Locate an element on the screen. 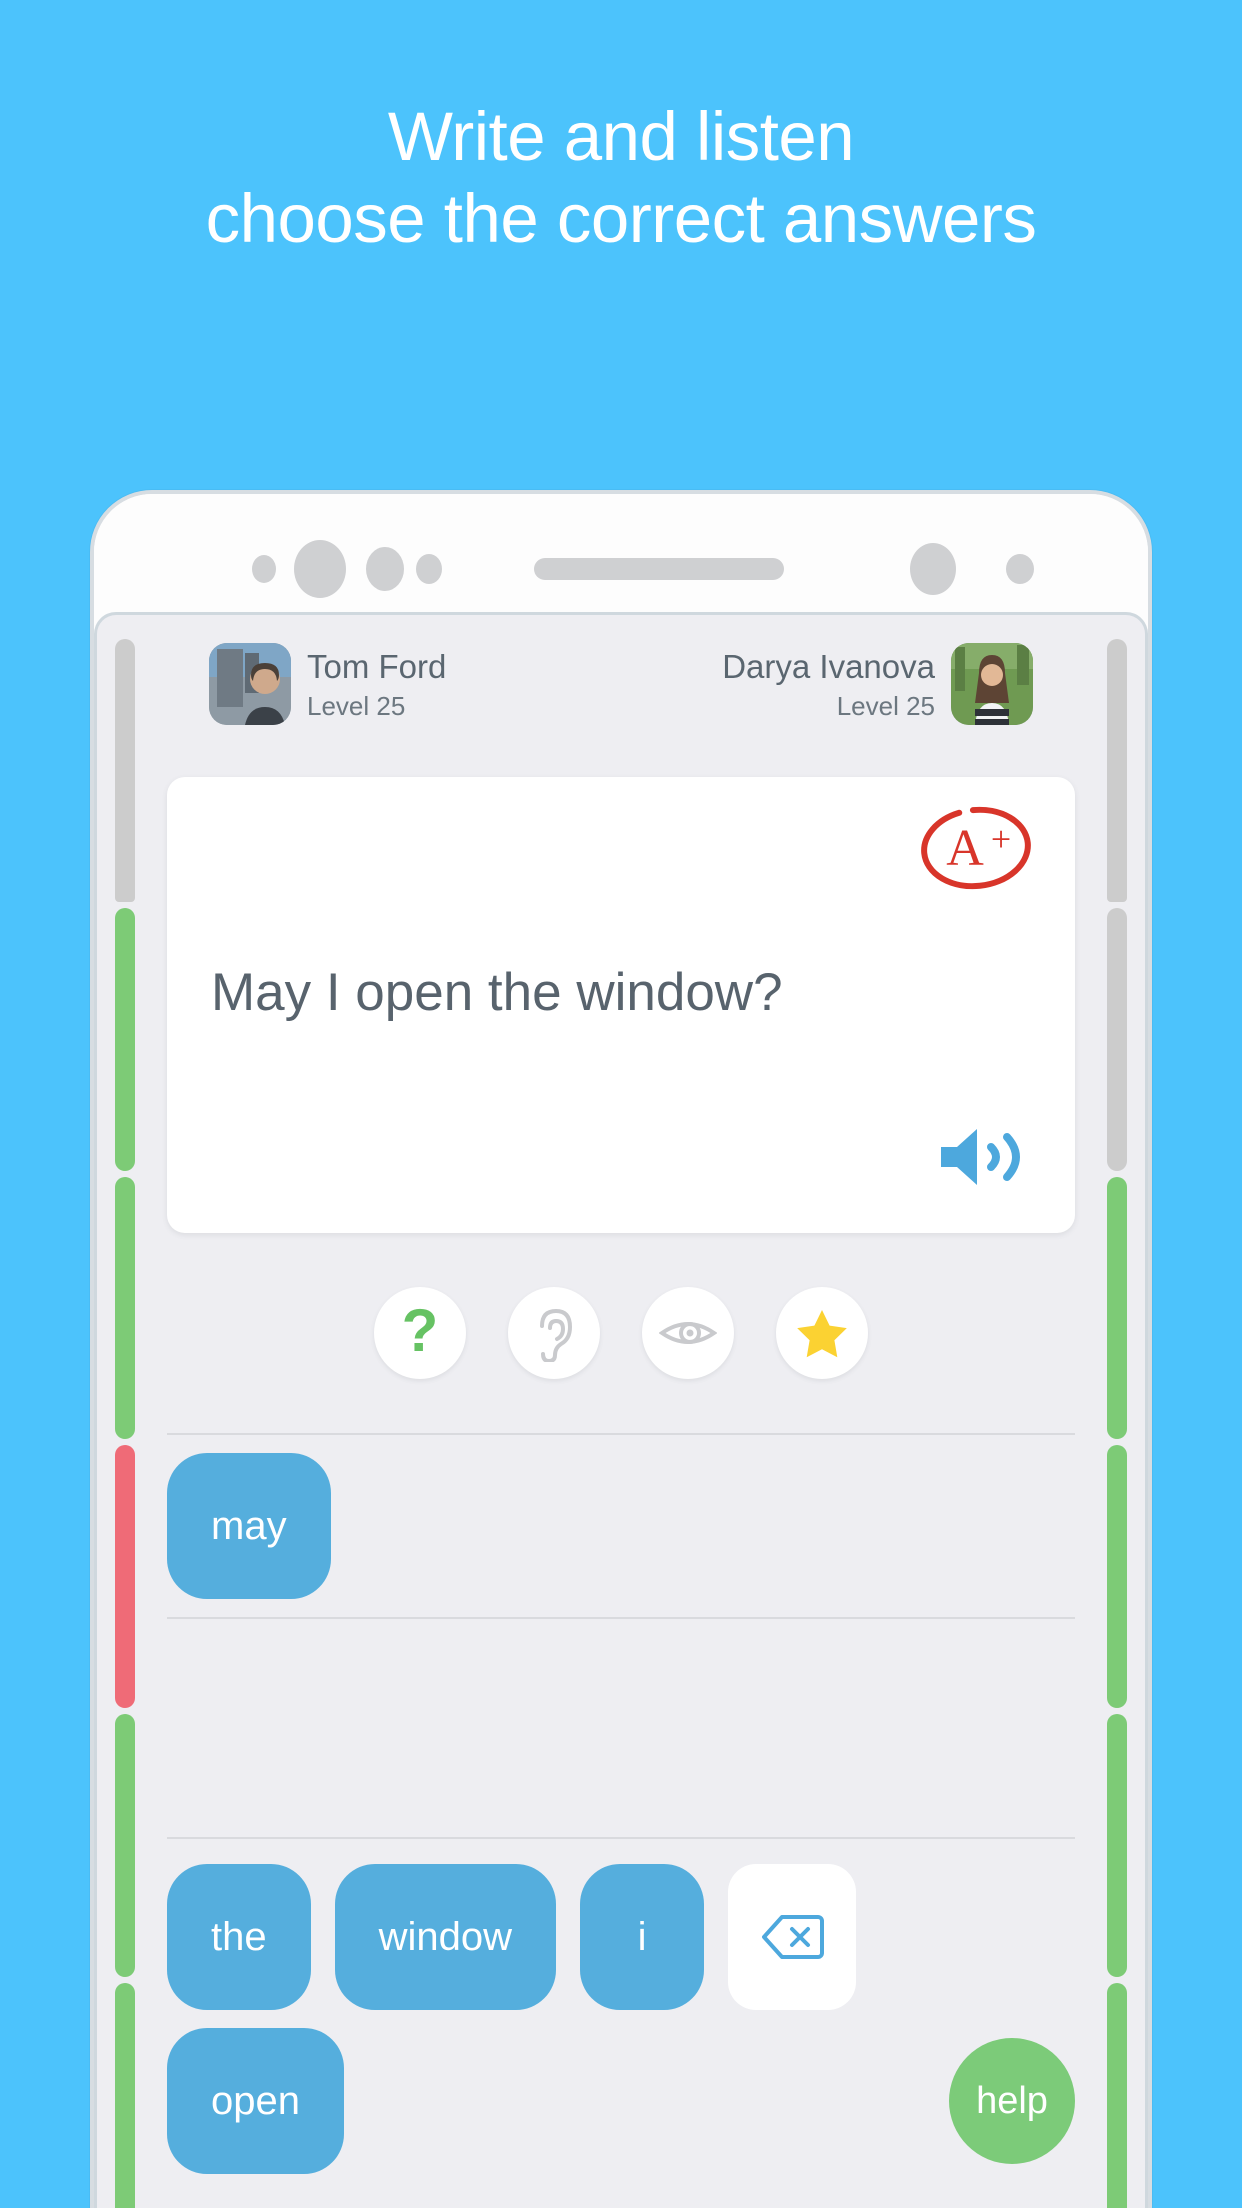 The width and height of the screenshot is (1242, 2208). chip-label: i is located at coordinates (642, 1936).